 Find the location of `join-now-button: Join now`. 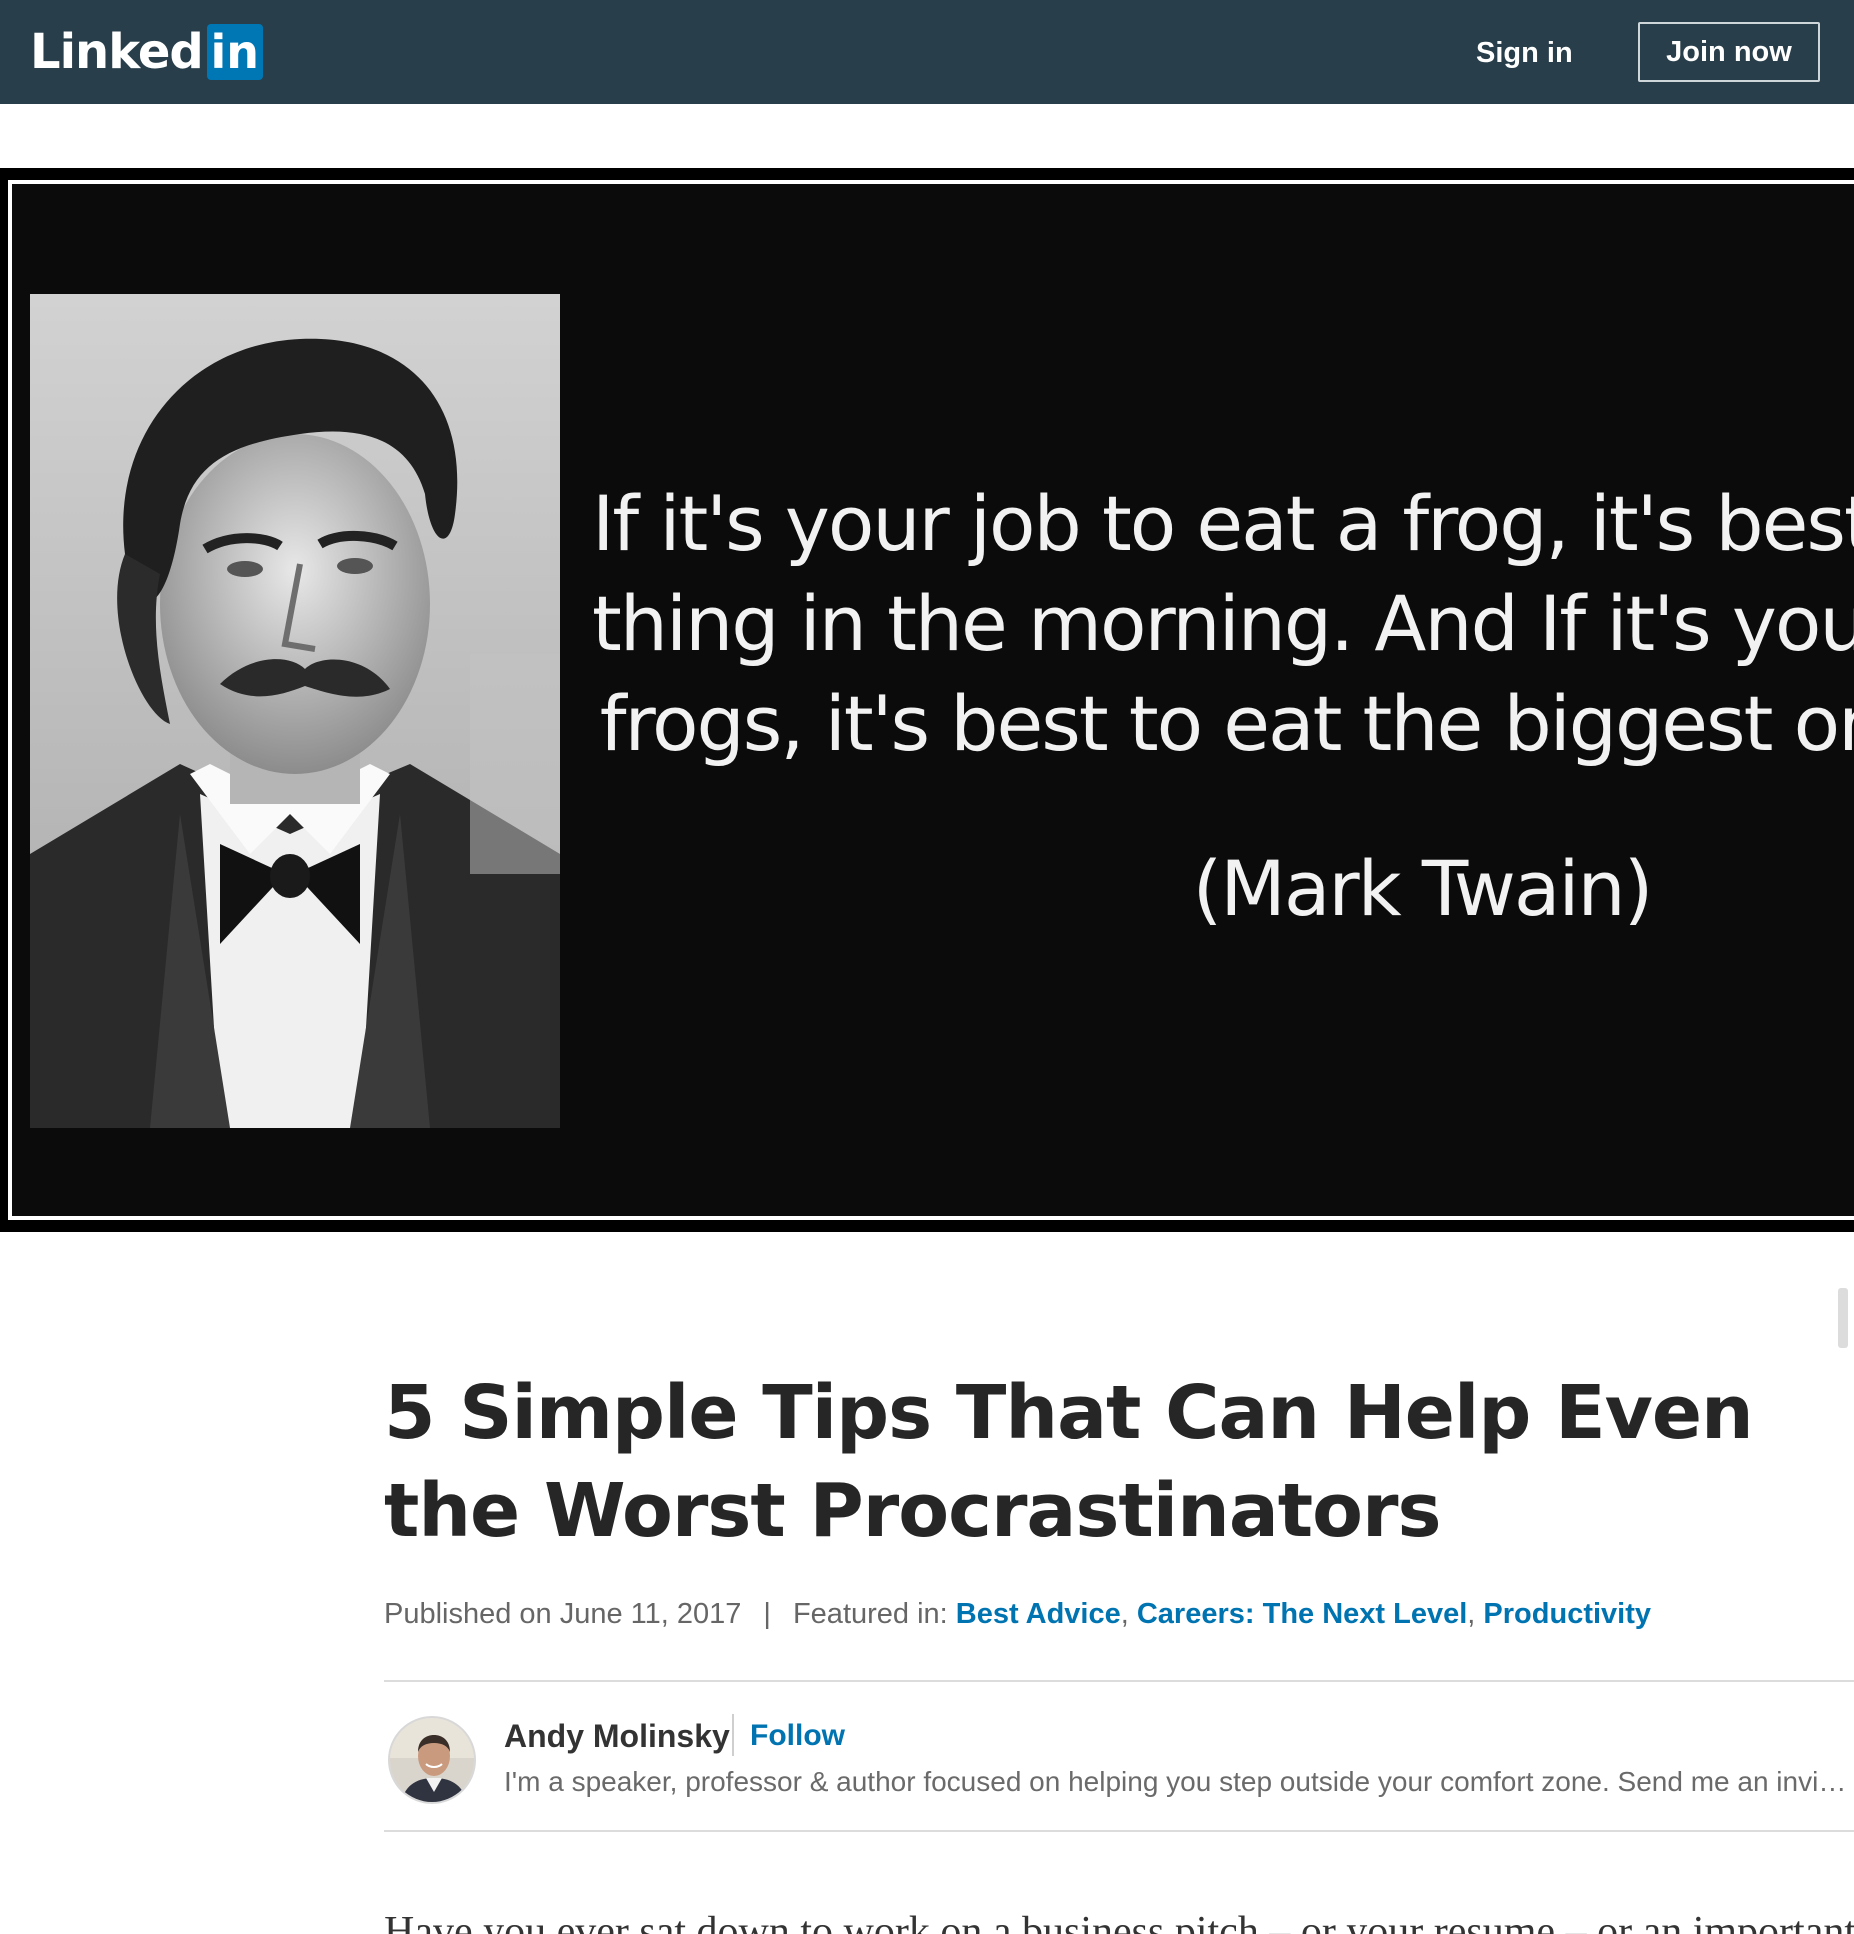

join-now-button: Join now is located at coordinates (1729, 52).